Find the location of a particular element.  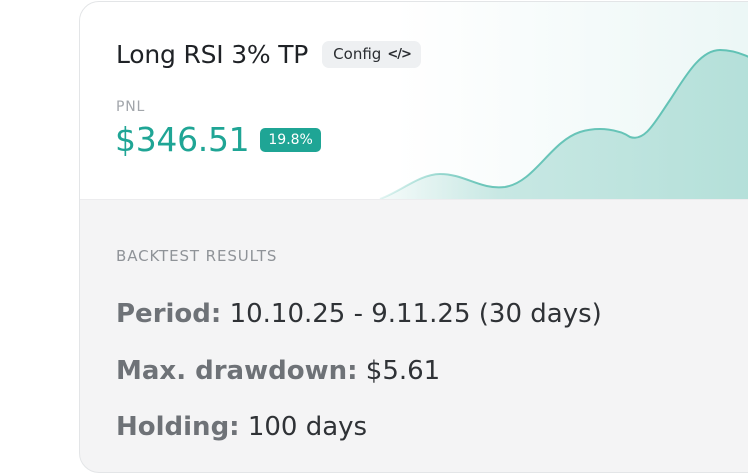

code-icon: </> is located at coordinates (399, 54).